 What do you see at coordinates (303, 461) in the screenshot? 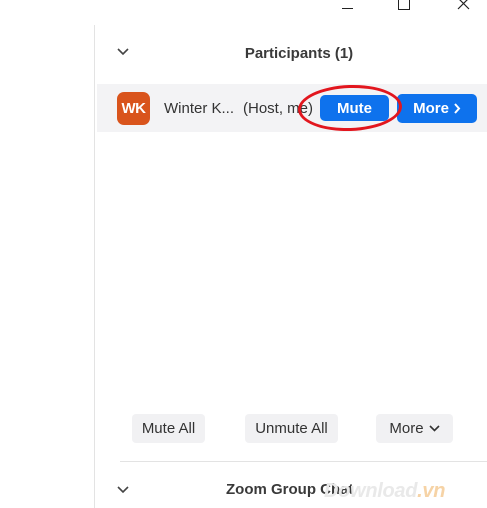
I see `section-divider` at bounding box center [303, 461].